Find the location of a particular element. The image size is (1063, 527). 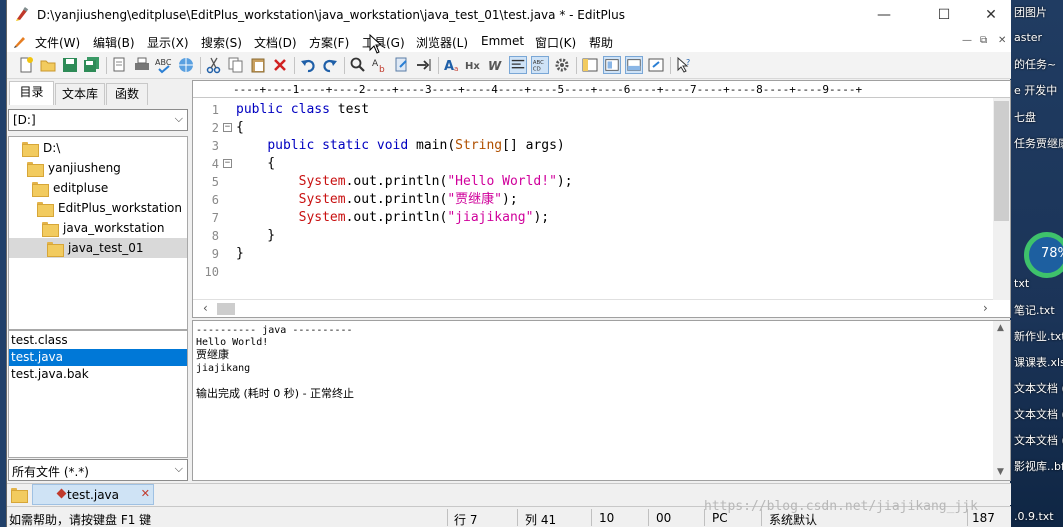

desktop-item: 任务贾继康 is located at coordinates (1038, 143).